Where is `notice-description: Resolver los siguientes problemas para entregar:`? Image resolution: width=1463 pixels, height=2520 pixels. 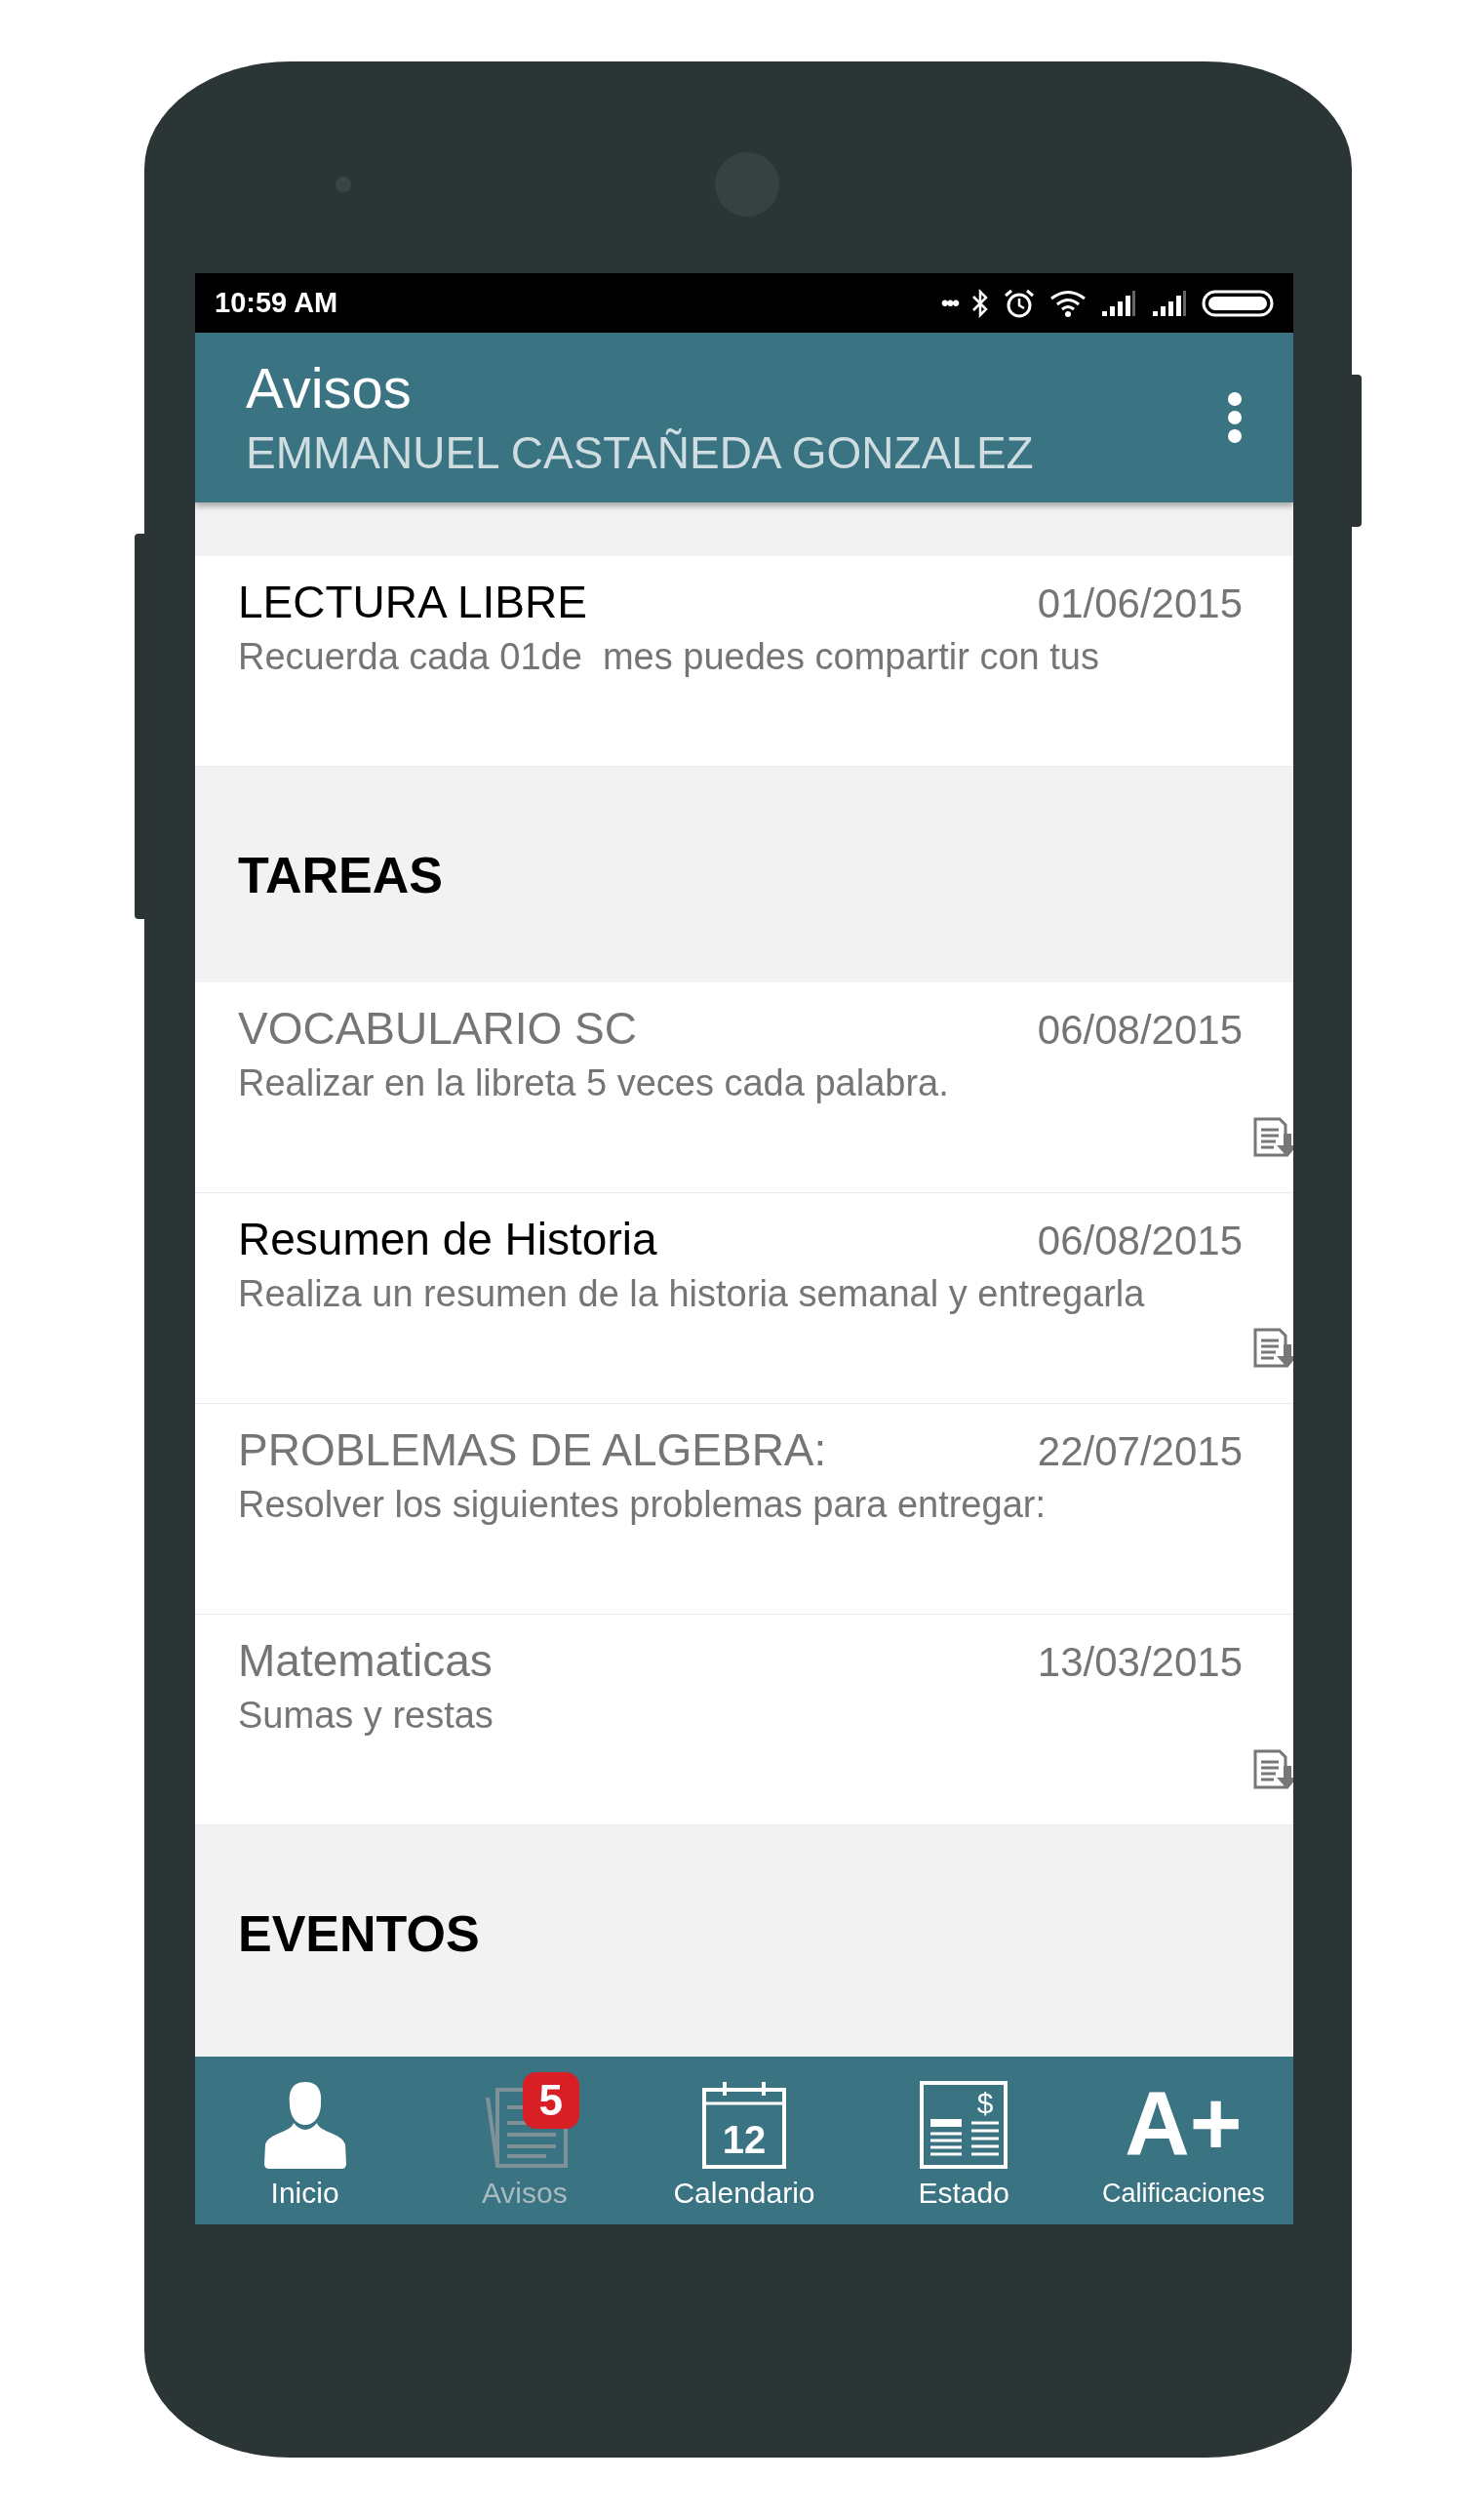
notice-description: Resolver los siguientes problemas para entregar: is located at coordinates (642, 1505).